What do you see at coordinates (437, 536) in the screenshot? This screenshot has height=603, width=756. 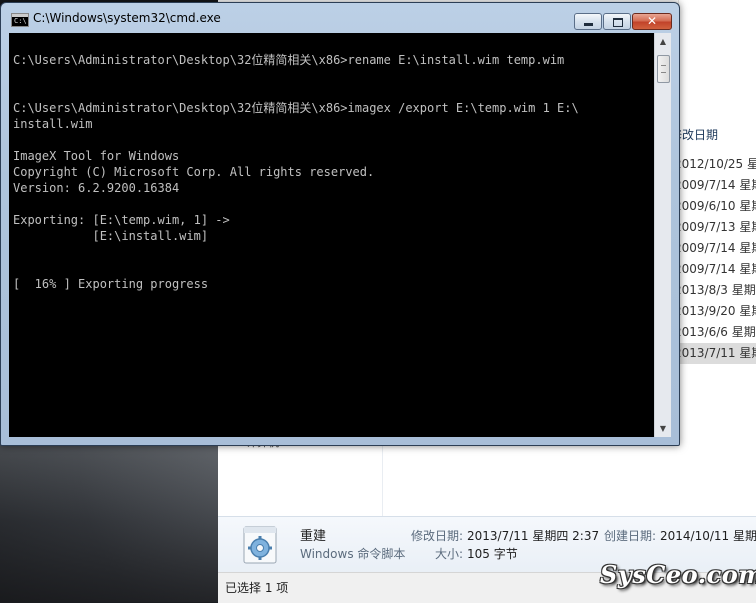 I see `details-modified-label: 修改日期:` at bounding box center [437, 536].